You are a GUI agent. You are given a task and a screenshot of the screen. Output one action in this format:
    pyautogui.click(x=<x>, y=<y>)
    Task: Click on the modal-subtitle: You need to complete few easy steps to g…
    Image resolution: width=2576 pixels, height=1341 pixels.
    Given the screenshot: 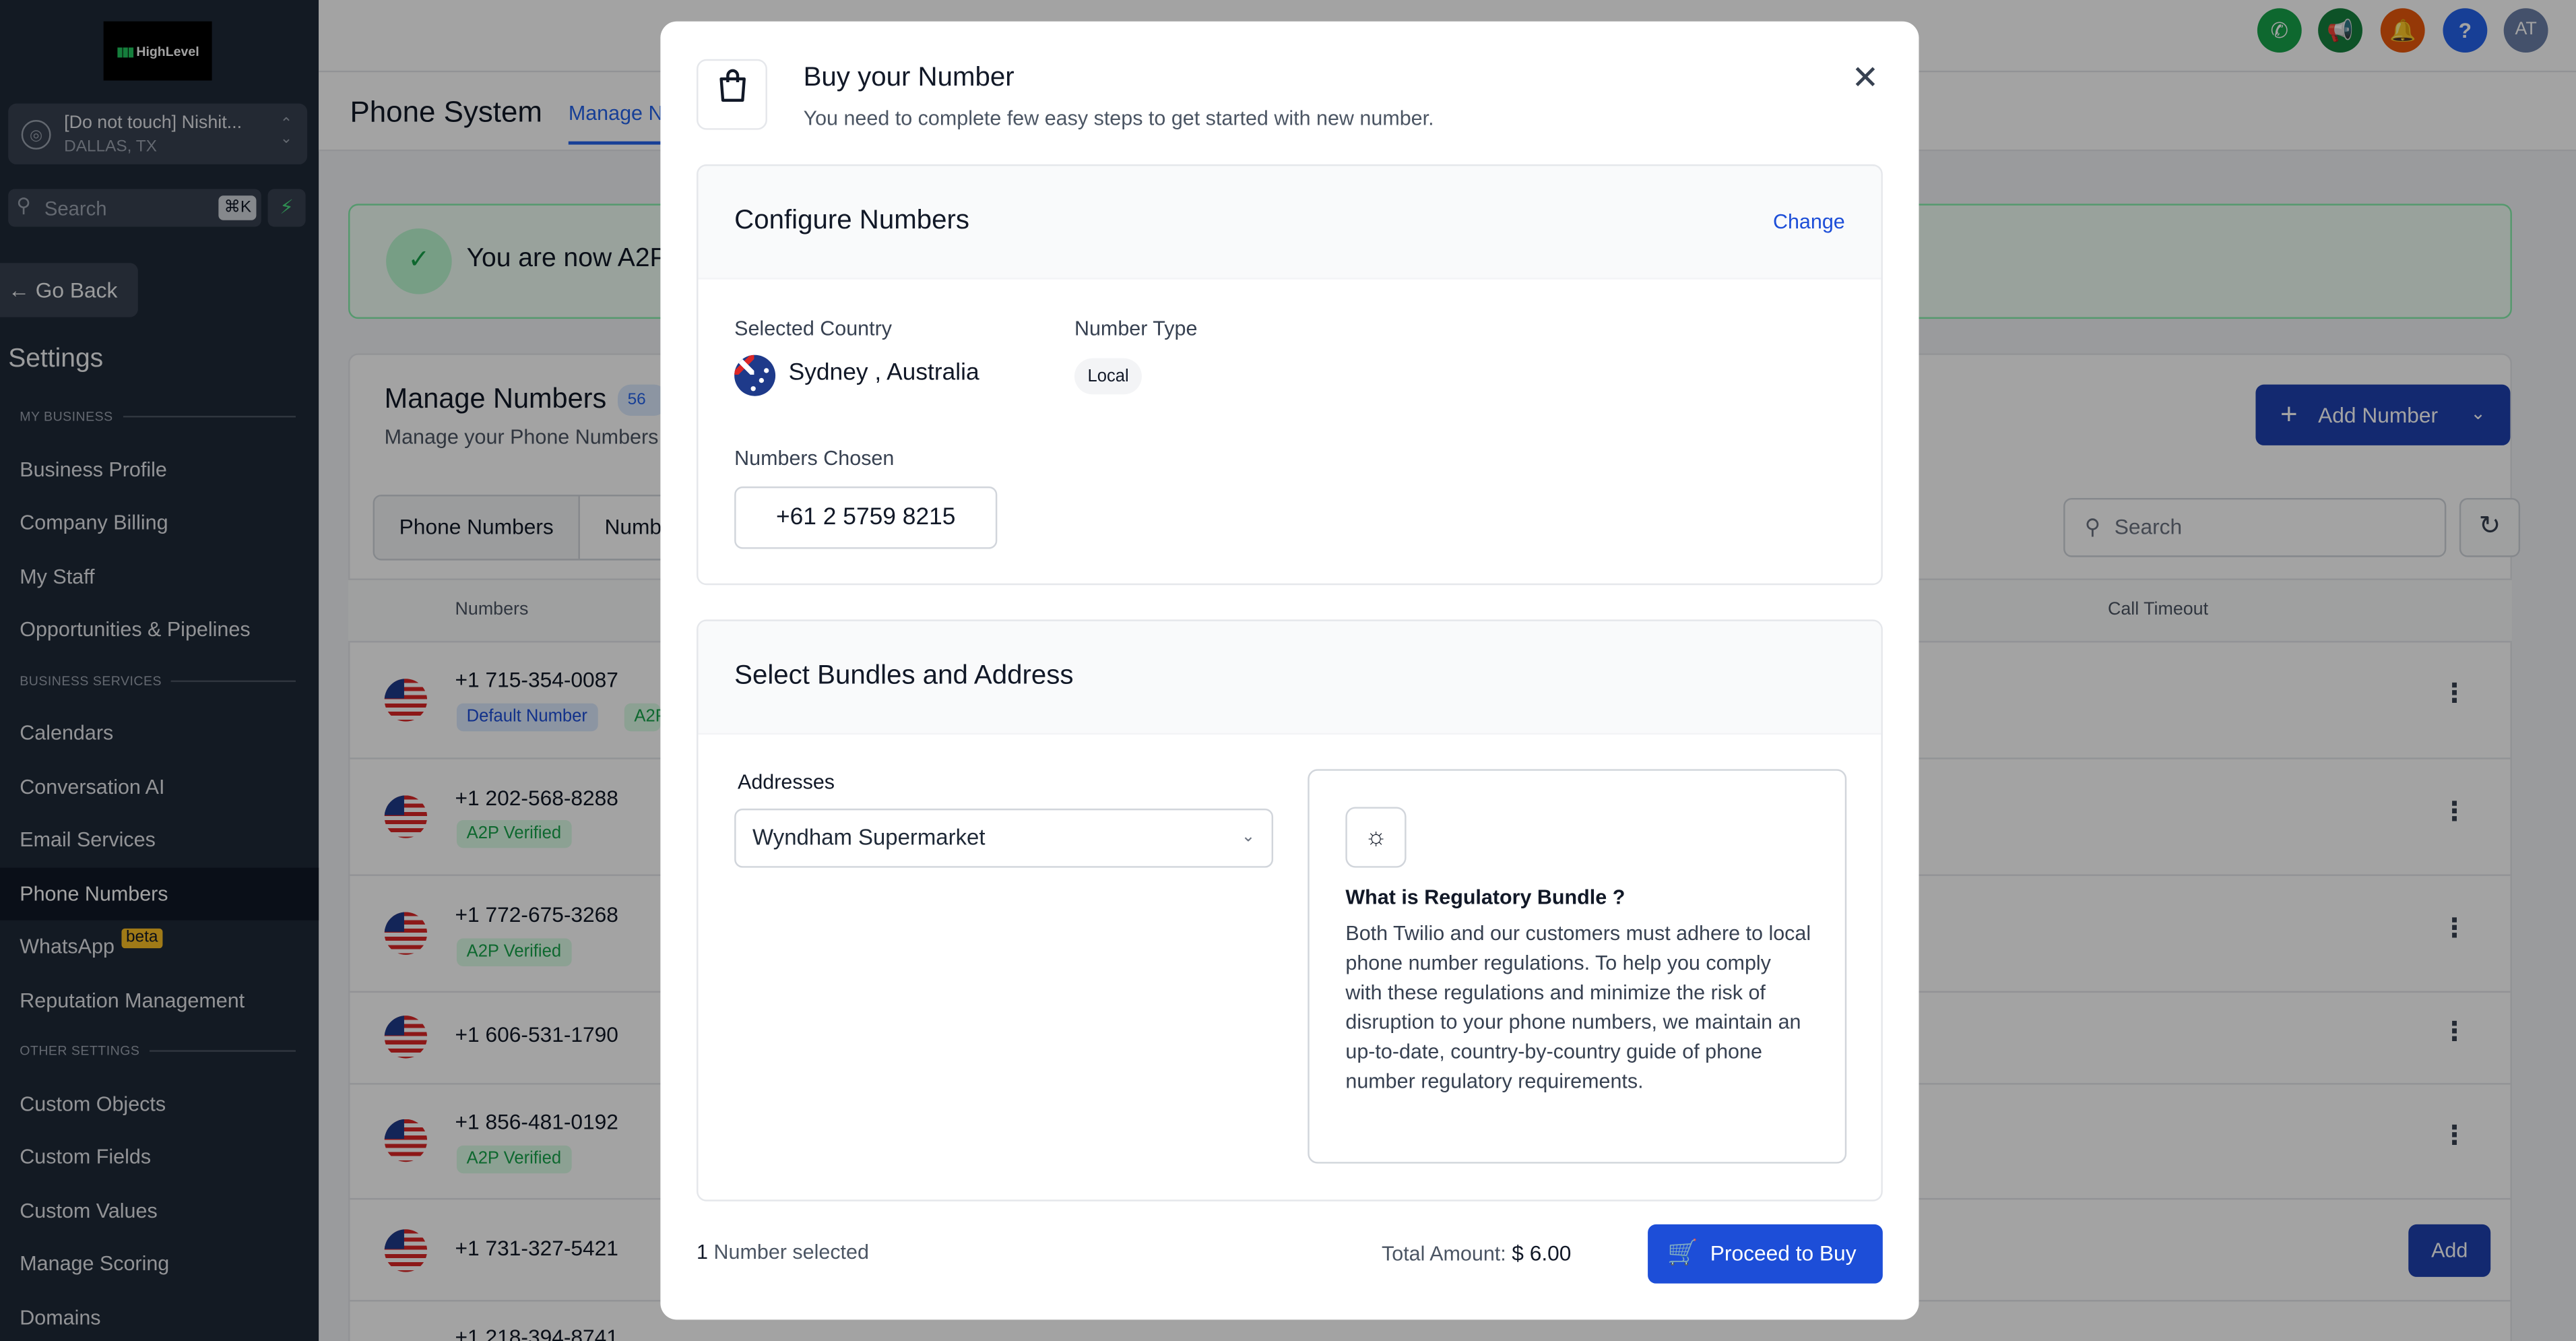 What is the action you would take?
    pyautogui.click(x=1119, y=118)
    